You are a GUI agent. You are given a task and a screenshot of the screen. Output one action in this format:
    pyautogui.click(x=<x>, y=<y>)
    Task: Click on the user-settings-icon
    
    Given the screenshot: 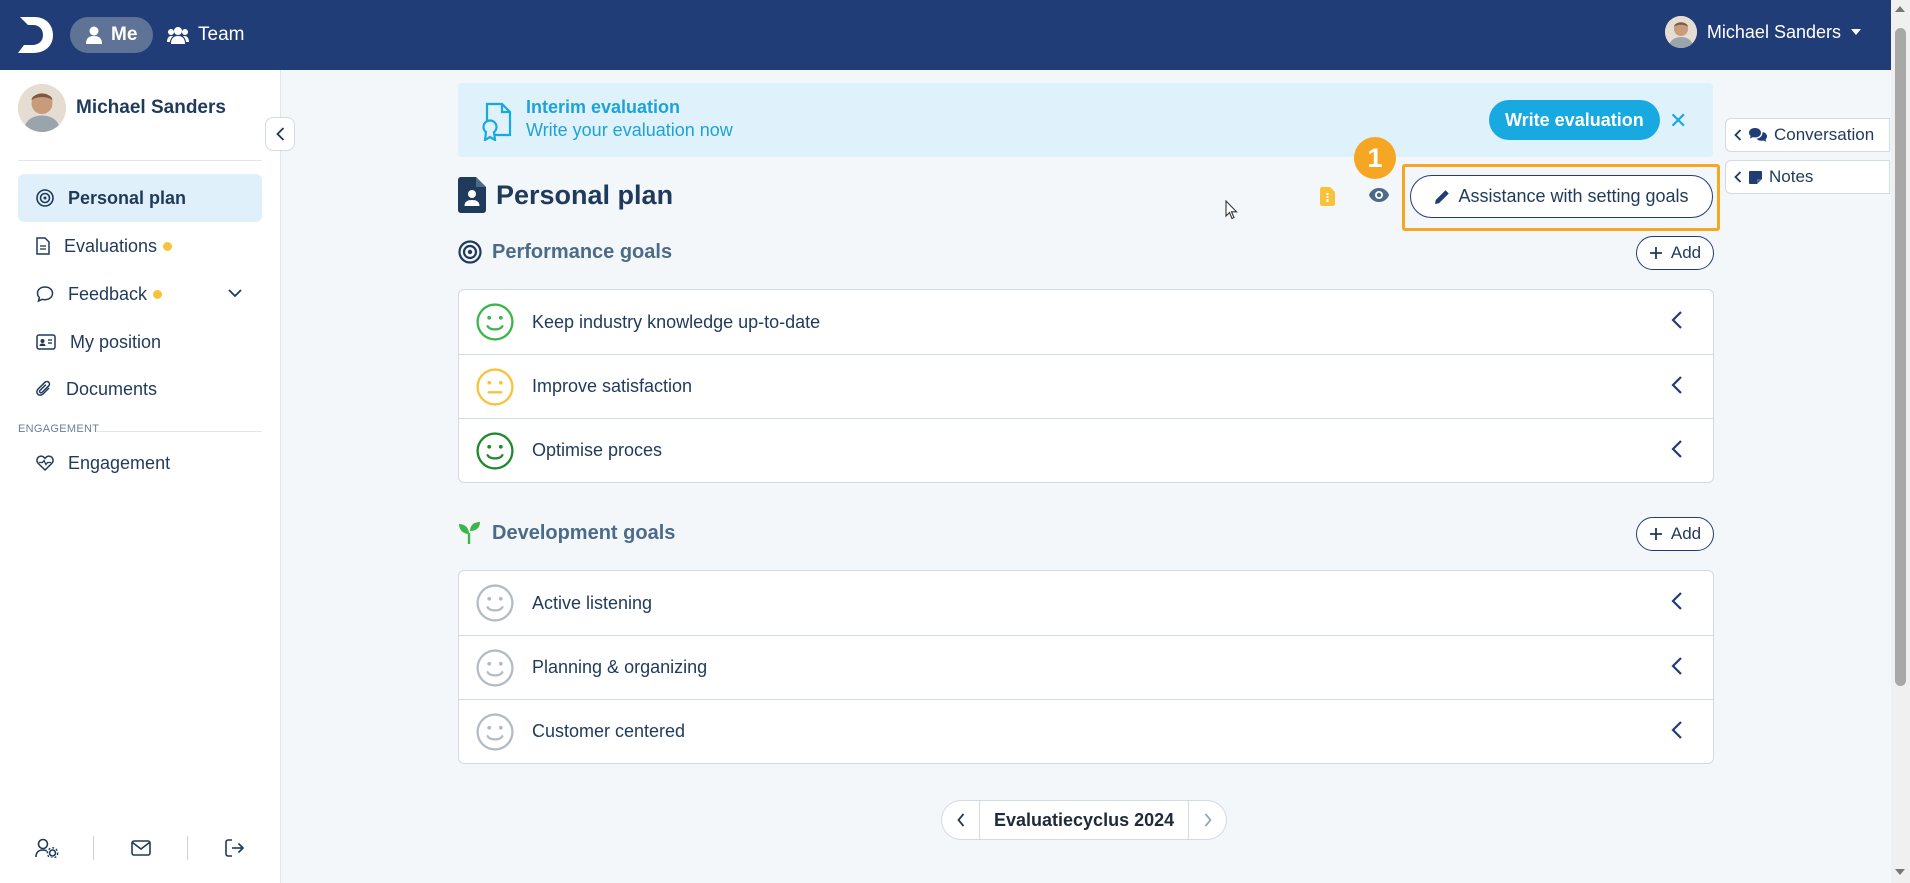 What is the action you would take?
    pyautogui.click(x=46, y=848)
    